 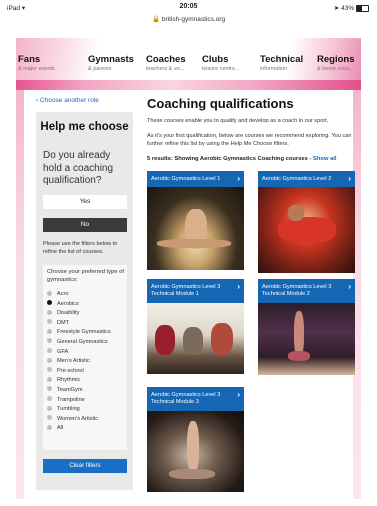 I want to click on battery-icon, so click(x=362, y=8).